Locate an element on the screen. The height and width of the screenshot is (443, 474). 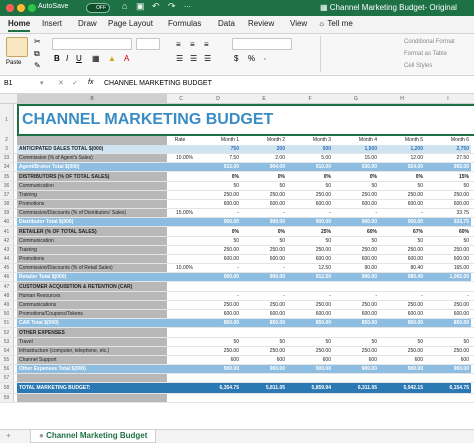
value-cell: 2,750 is located at coordinates (448, 149).